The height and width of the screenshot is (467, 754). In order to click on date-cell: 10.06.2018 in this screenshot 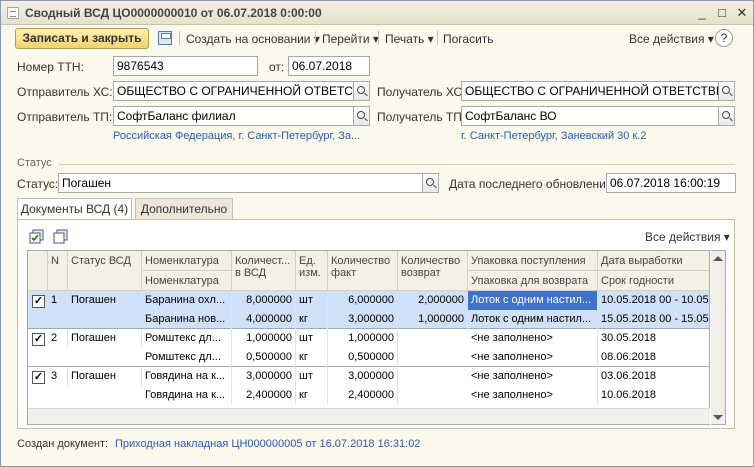, I will do `click(653, 395)`.